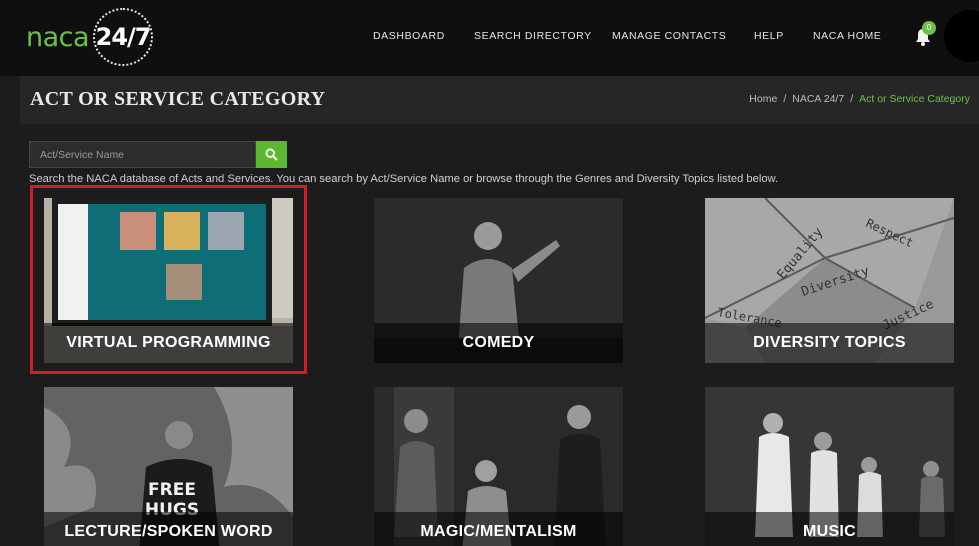  I want to click on free-text: FREE, so click(172, 490).